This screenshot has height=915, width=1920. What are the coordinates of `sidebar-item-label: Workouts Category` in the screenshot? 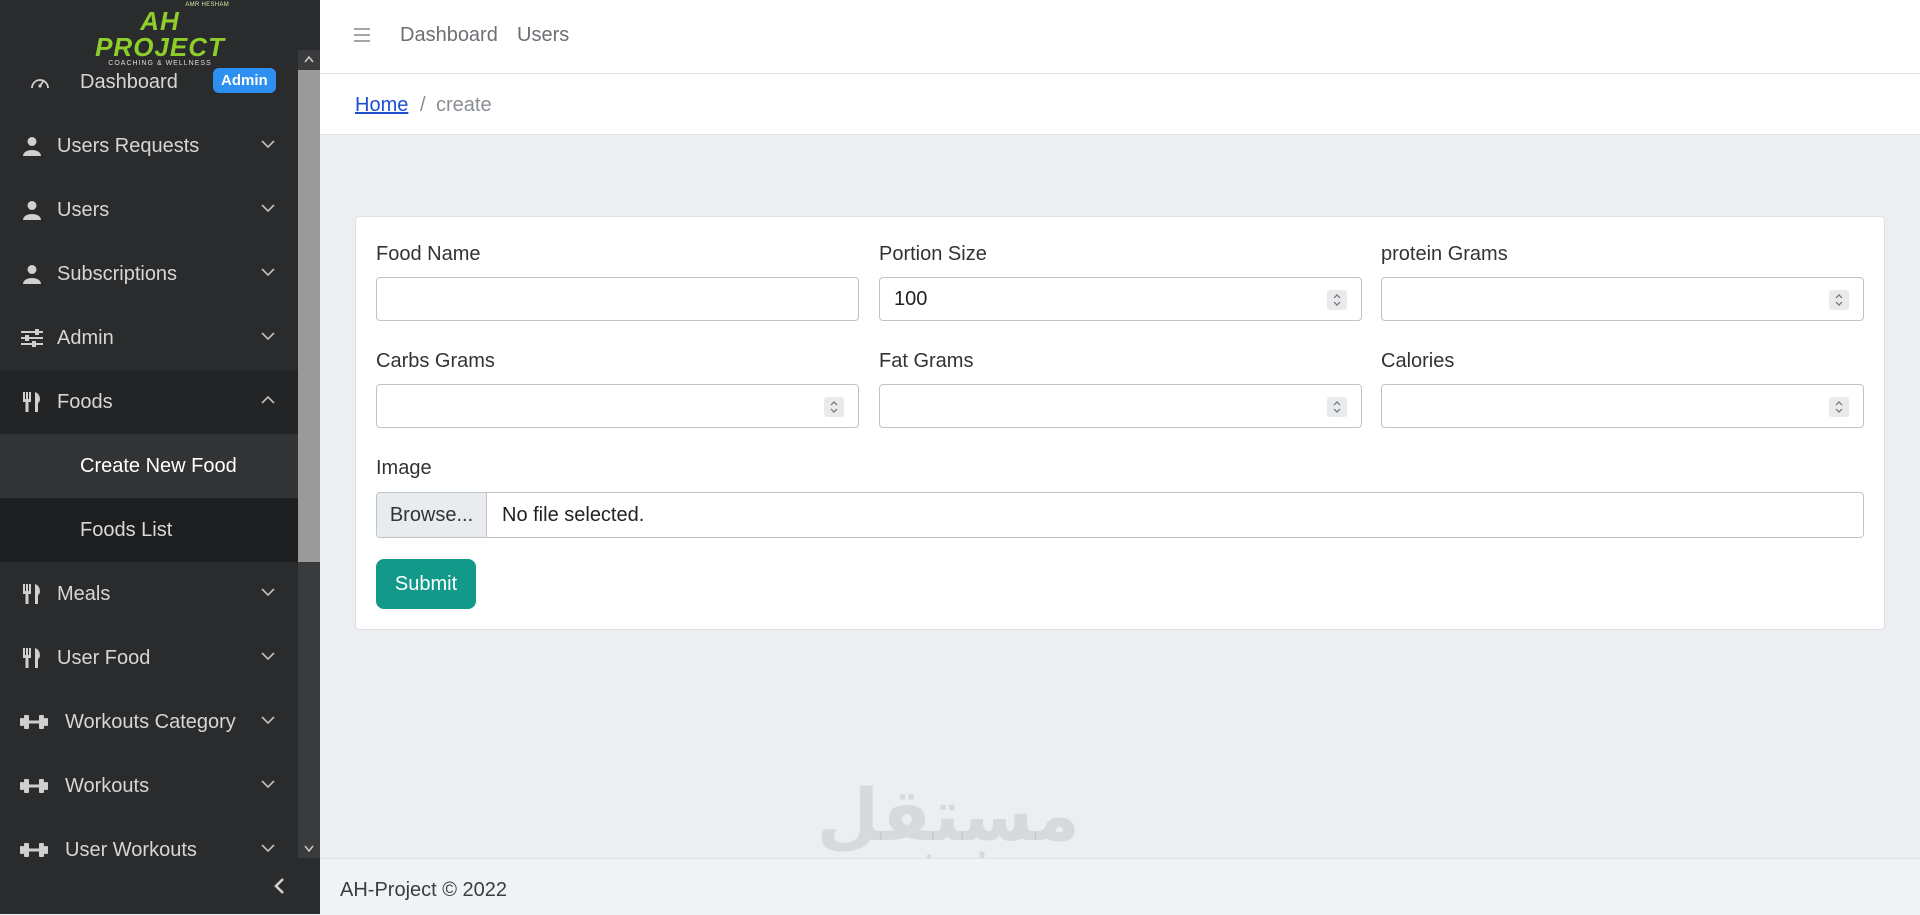 It's located at (150, 721).